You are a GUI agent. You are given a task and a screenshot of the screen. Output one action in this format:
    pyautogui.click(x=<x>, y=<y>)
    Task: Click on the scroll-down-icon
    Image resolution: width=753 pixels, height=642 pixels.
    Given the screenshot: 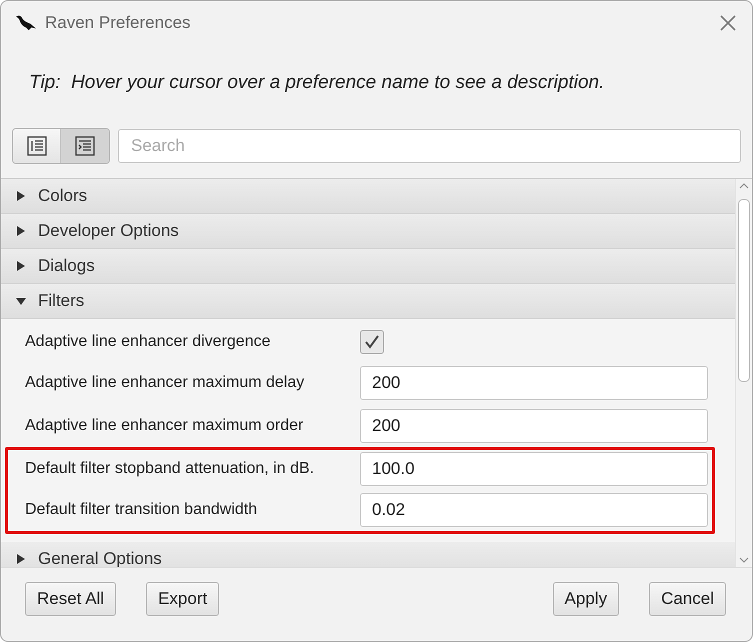 What is the action you would take?
    pyautogui.click(x=744, y=560)
    